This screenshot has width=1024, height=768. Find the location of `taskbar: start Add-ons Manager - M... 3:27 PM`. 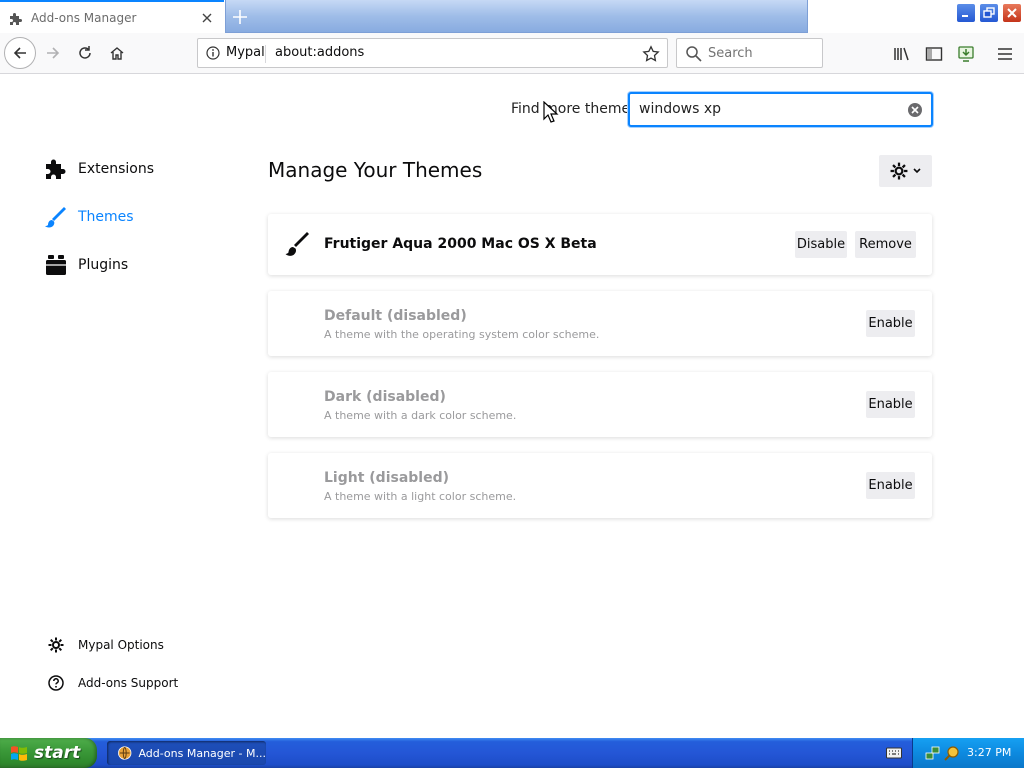

taskbar: start Add-ons Manager - M... 3:27 PM is located at coordinates (512, 753).